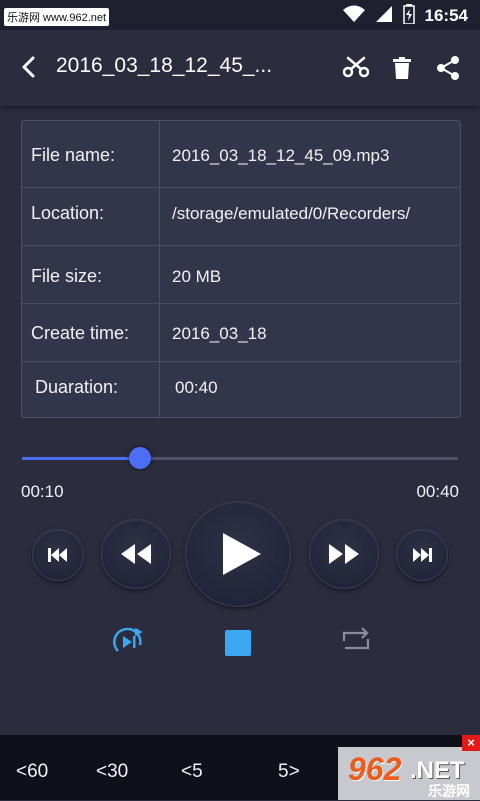  Describe the element at coordinates (73, 155) in the screenshot. I see `info-label: File name:` at that location.